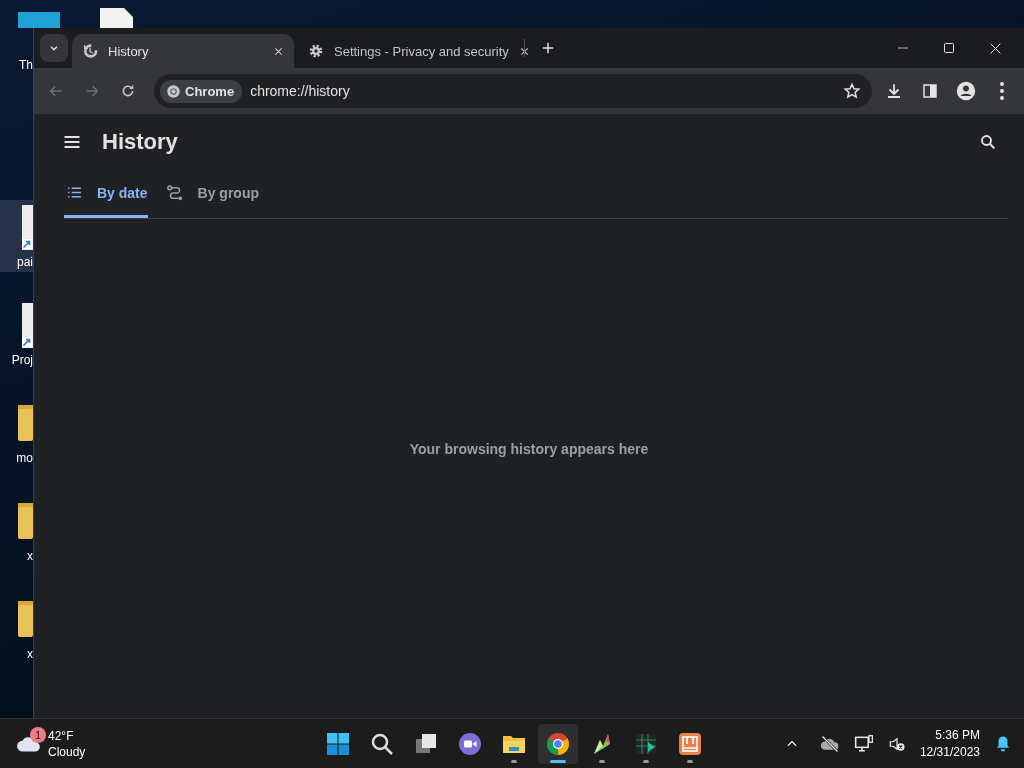 The image size is (1024, 768). I want to click on desktop-icon-label: pai, so click(25, 262).